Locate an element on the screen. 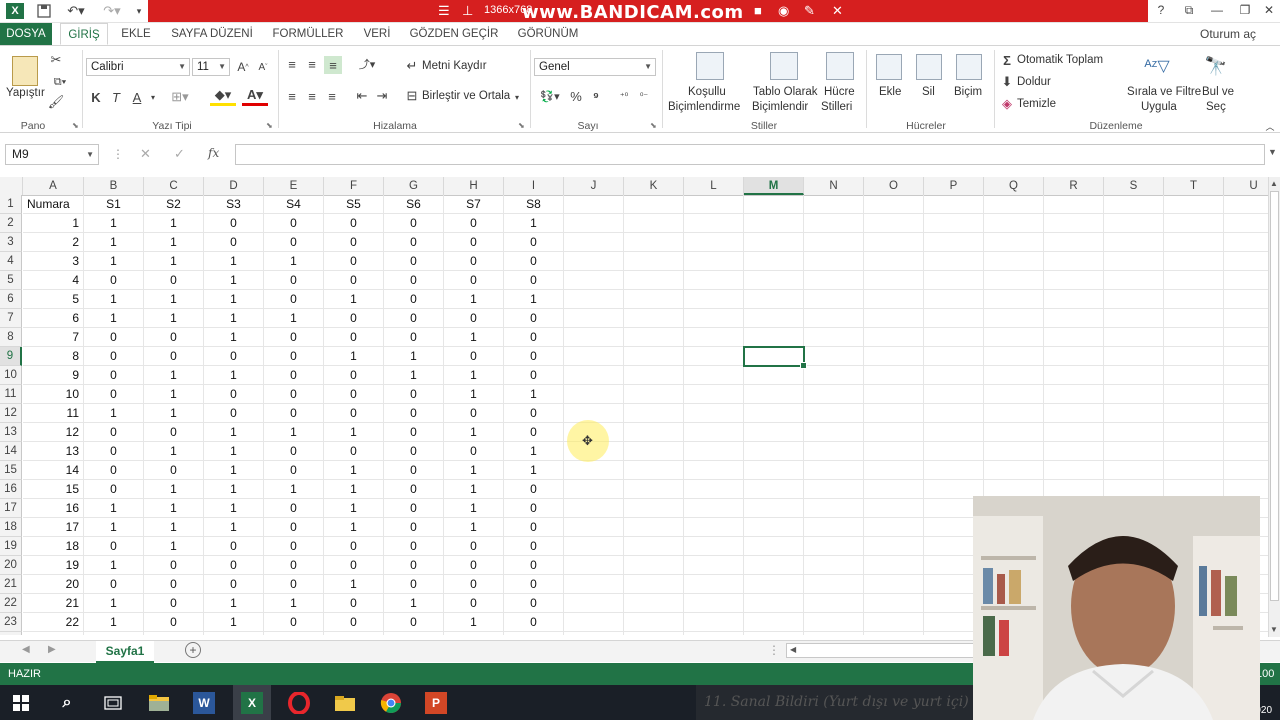 Image resolution: width=1280 pixels, height=720 pixels. row-header-15: 15 is located at coordinates (11, 470).